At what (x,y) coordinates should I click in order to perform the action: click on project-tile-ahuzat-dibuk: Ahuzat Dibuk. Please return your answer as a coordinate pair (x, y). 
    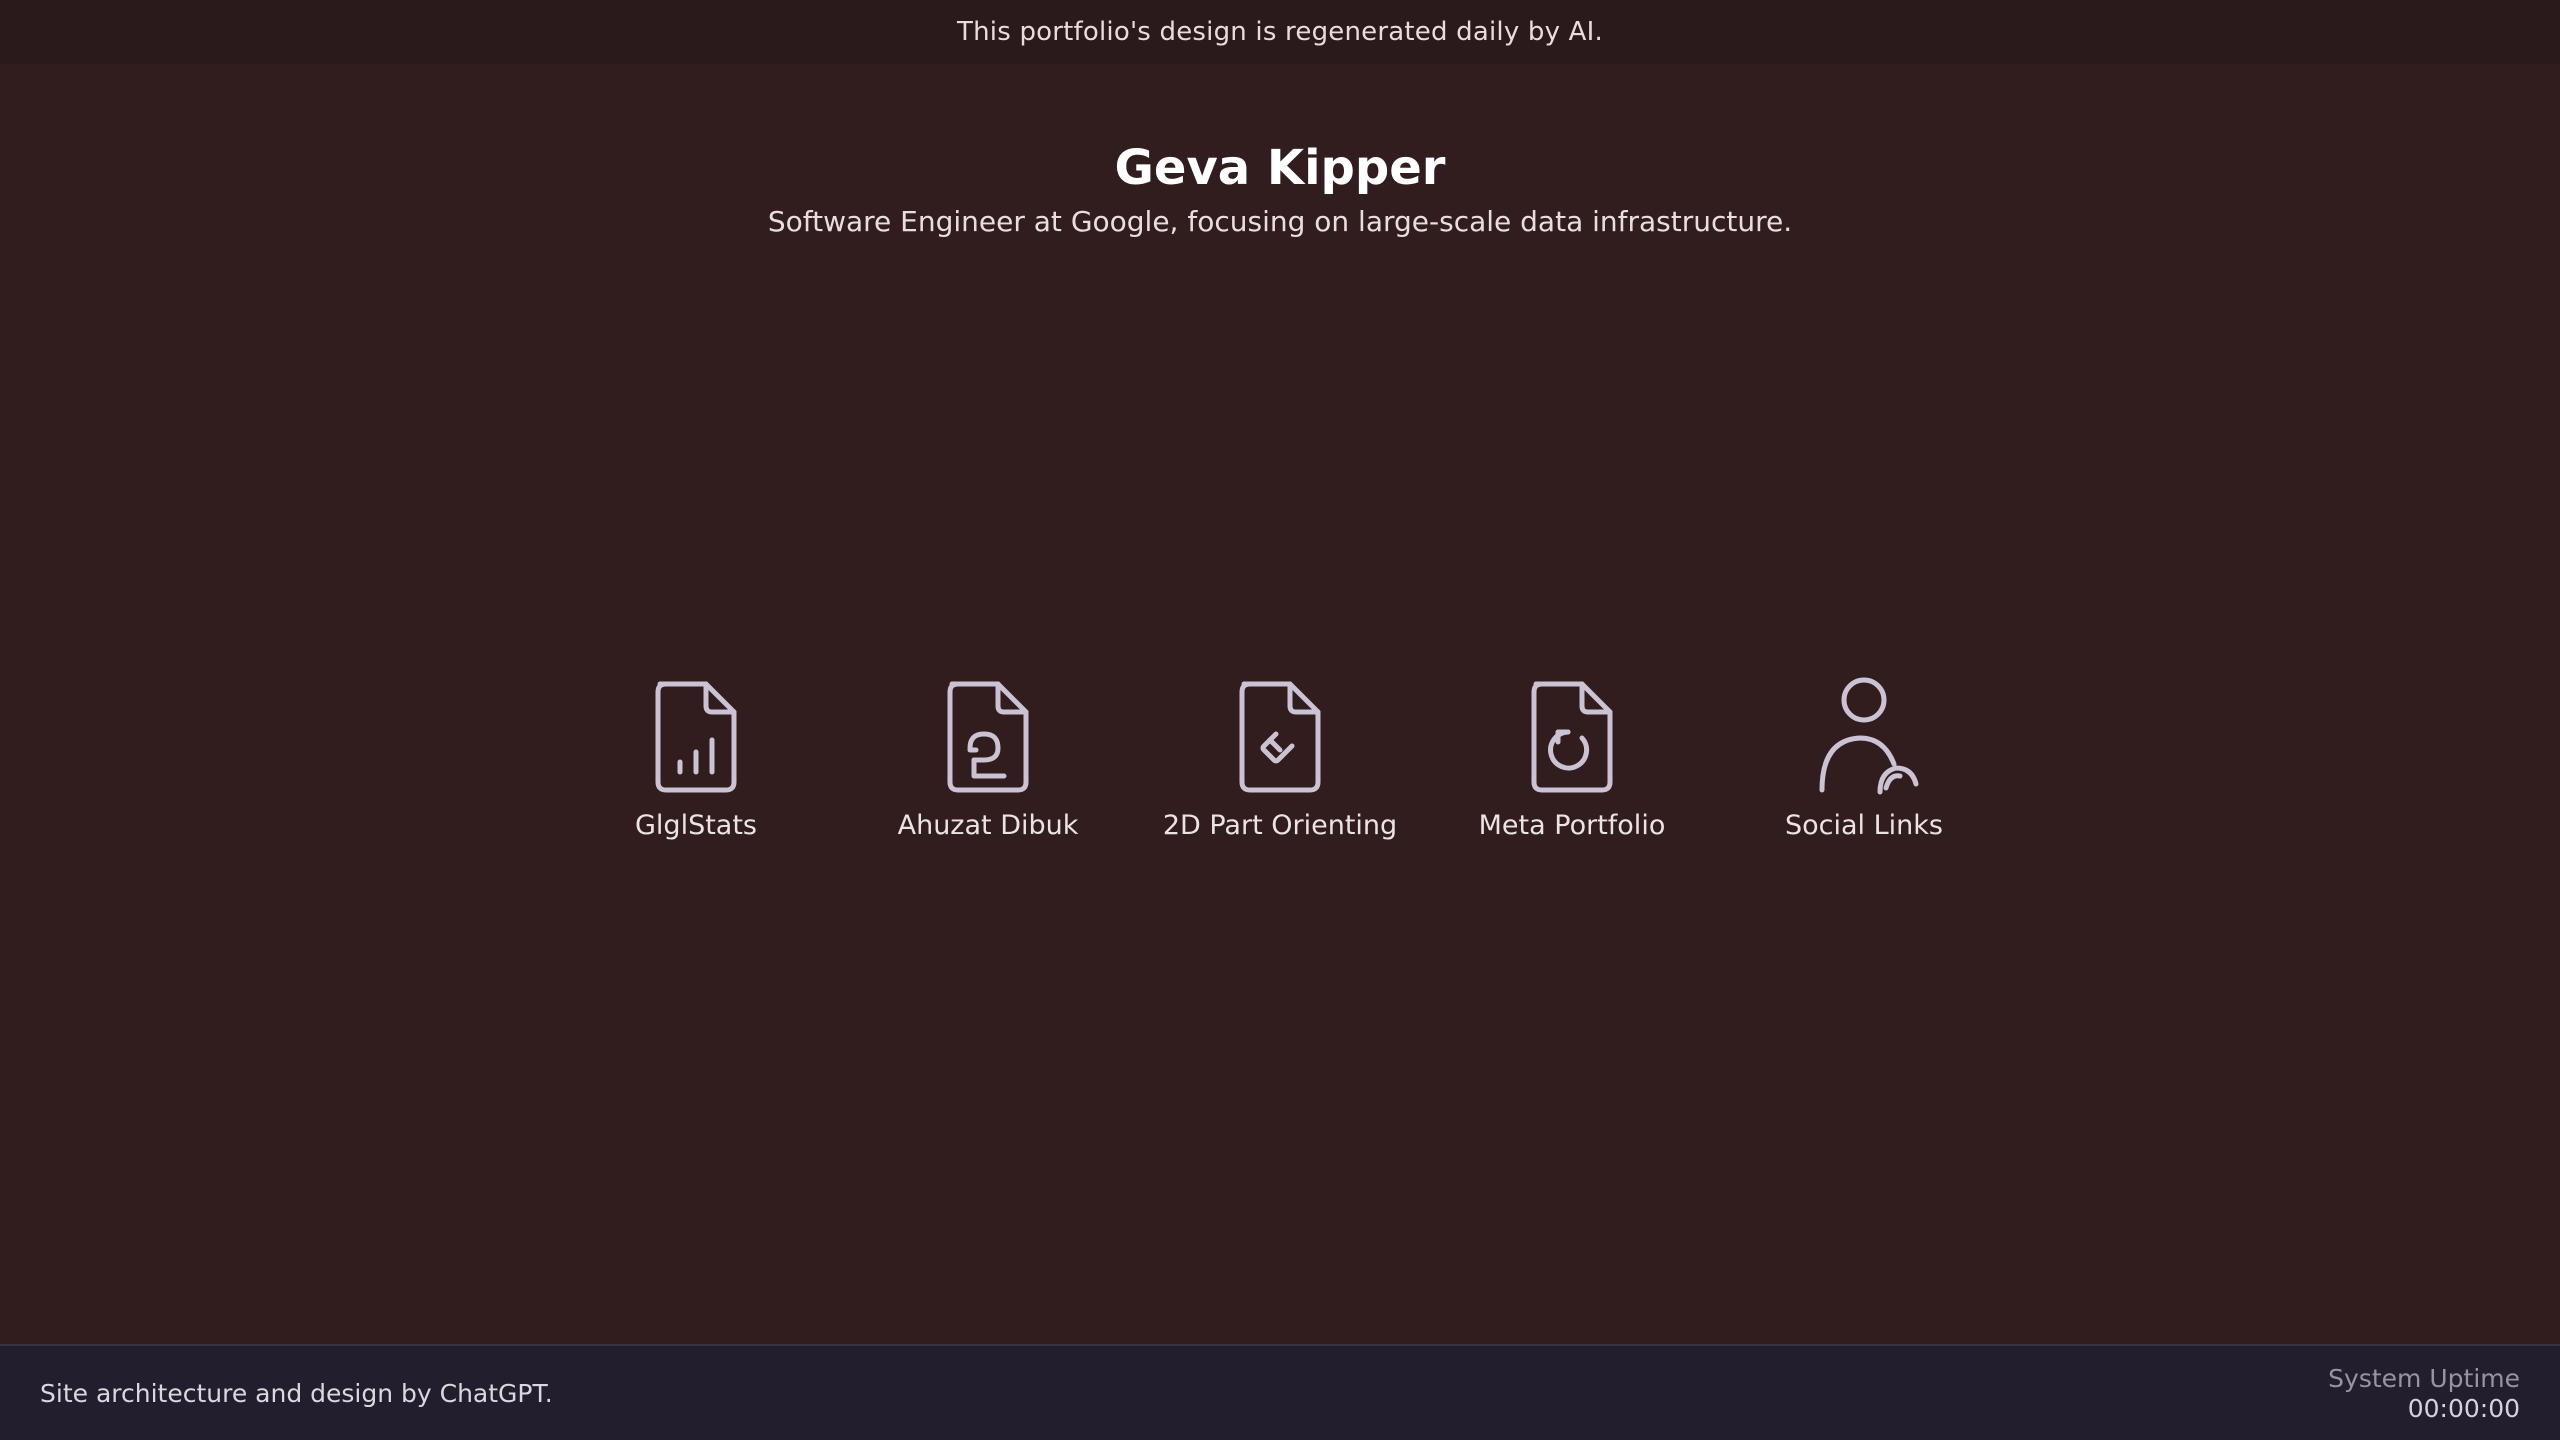
    Looking at the image, I should click on (988, 760).